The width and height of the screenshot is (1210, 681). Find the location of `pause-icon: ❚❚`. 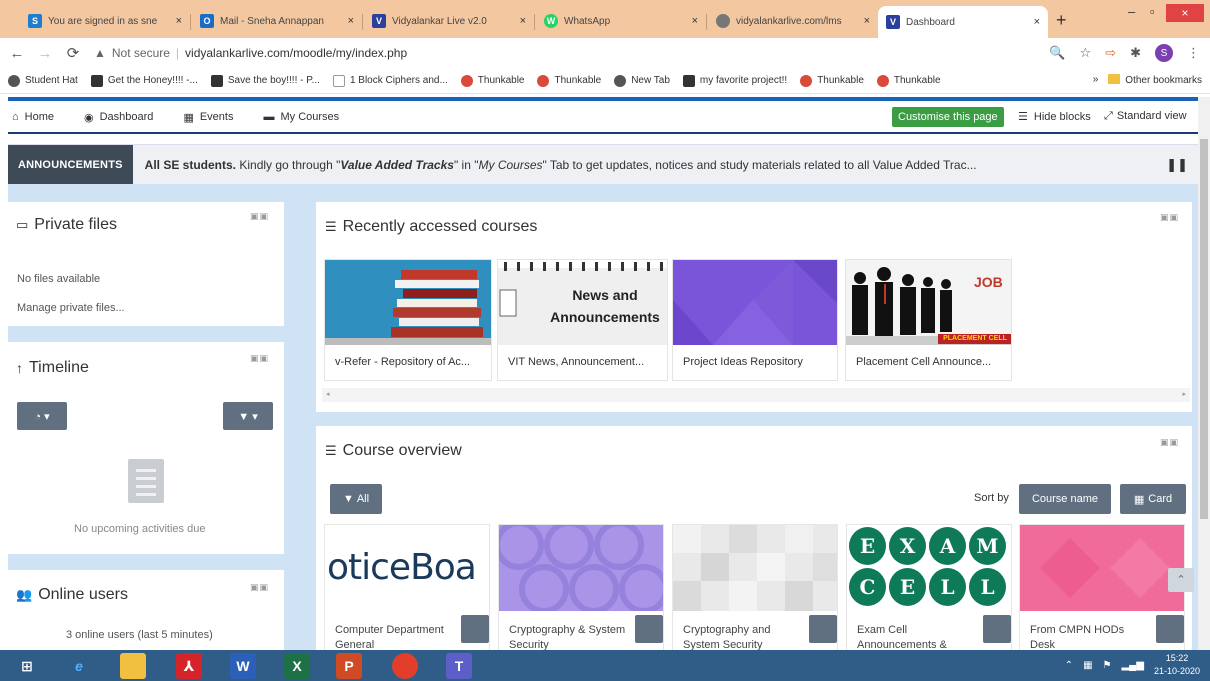

pause-icon: ❚❚ is located at coordinates (1177, 165).